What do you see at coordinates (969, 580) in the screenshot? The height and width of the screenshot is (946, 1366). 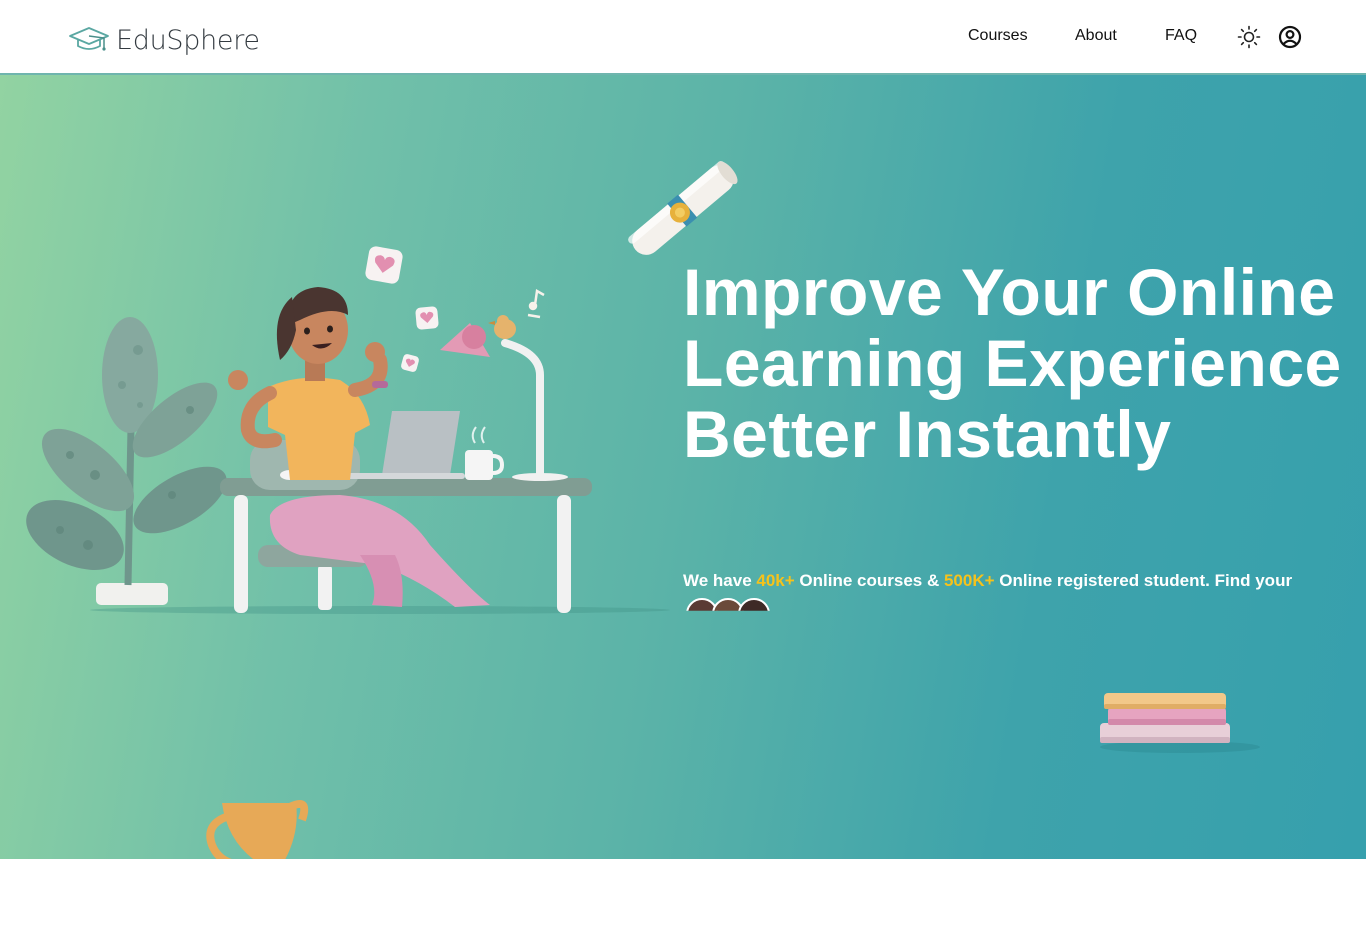 I see `students-count-highlight: 500K+` at bounding box center [969, 580].